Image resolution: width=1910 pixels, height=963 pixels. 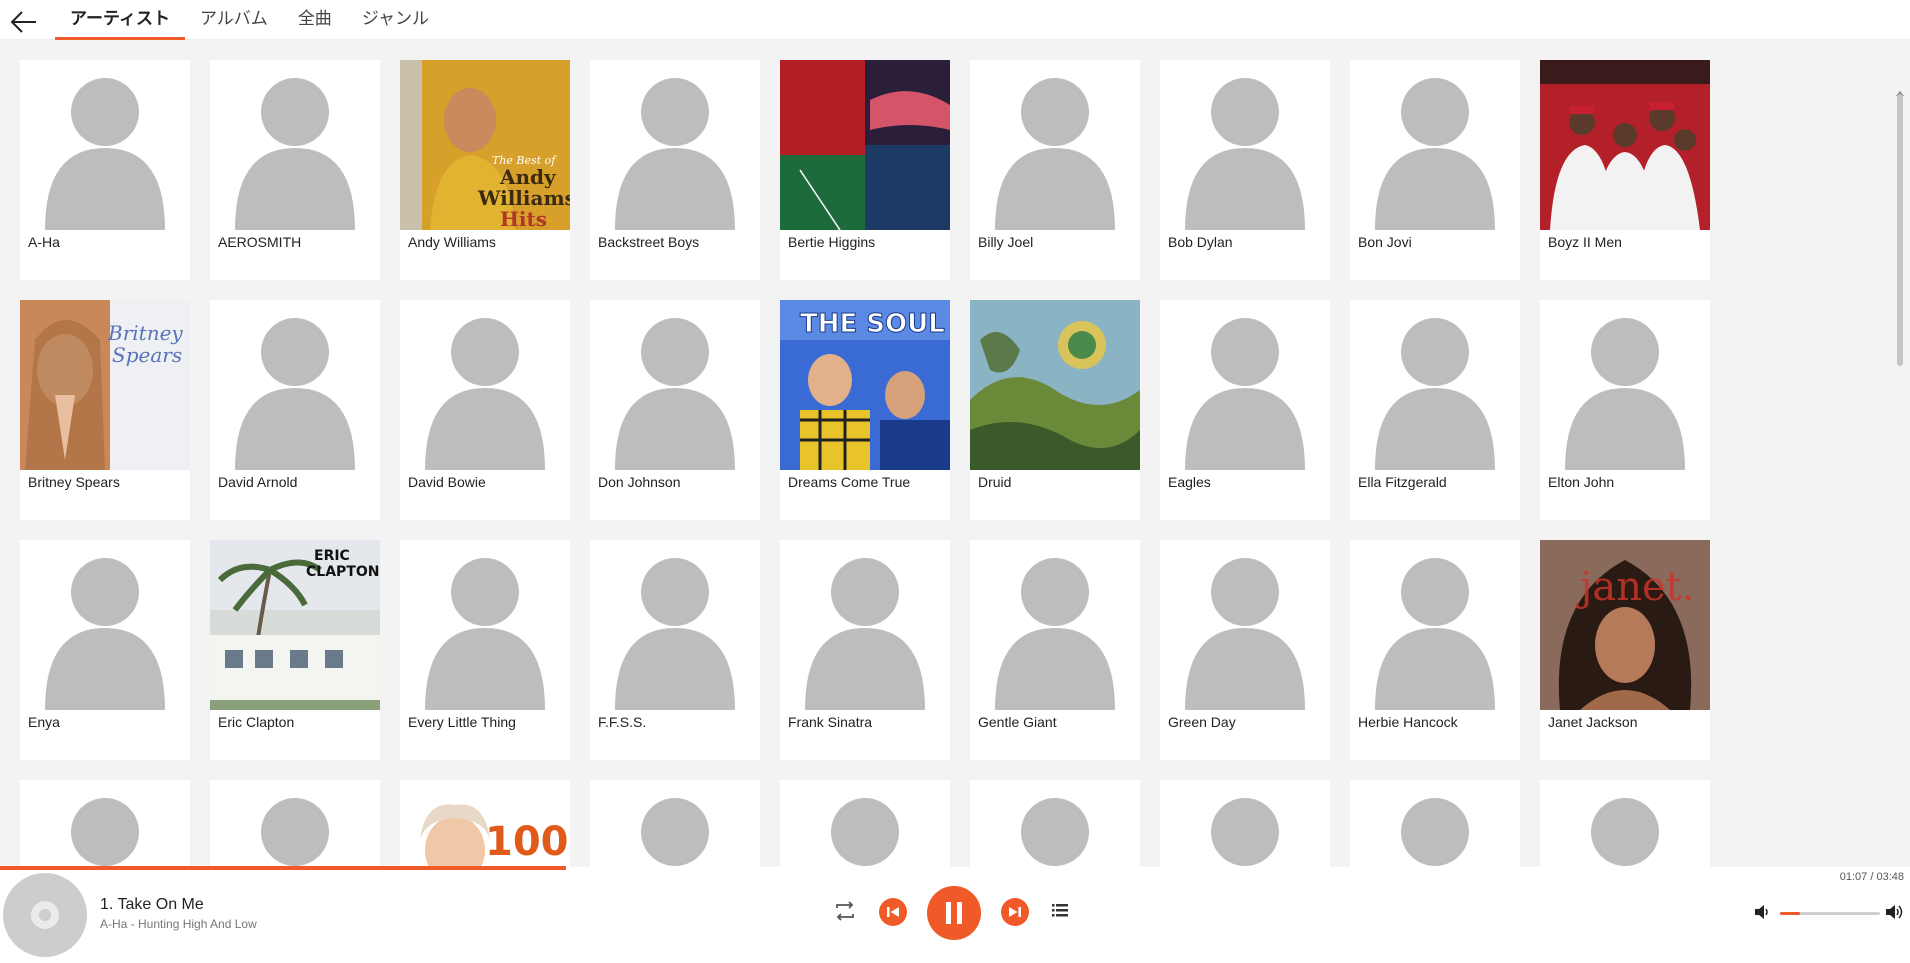 I want to click on cover-text: Spears, so click(x=147, y=355).